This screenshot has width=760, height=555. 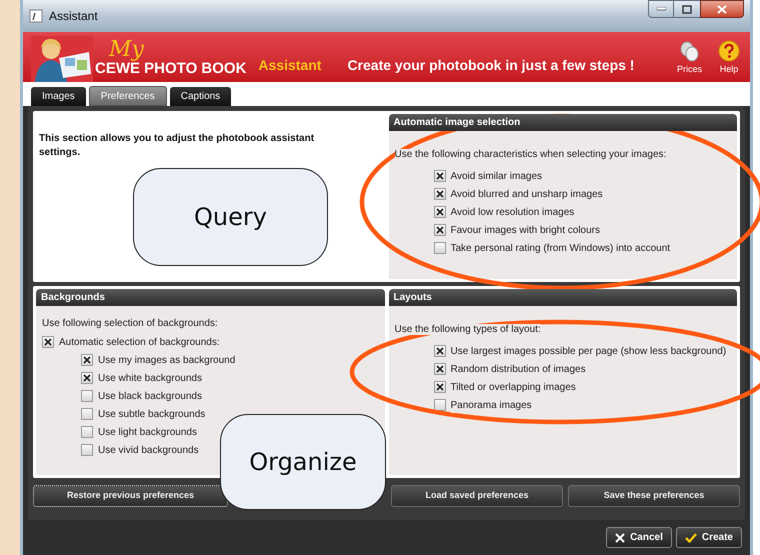 I want to click on section-header: Layouts, so click(x=562, y=297).